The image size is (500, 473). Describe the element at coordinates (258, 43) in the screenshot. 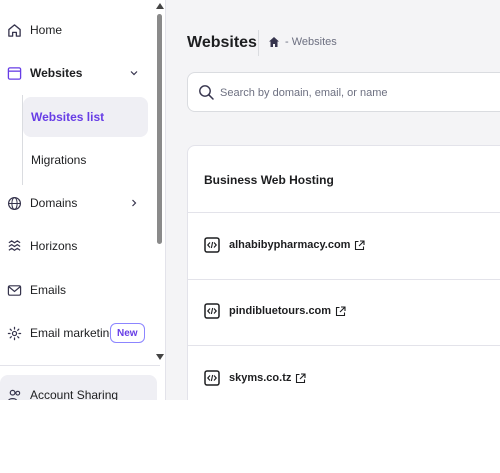

I see `title-divider` at that location.